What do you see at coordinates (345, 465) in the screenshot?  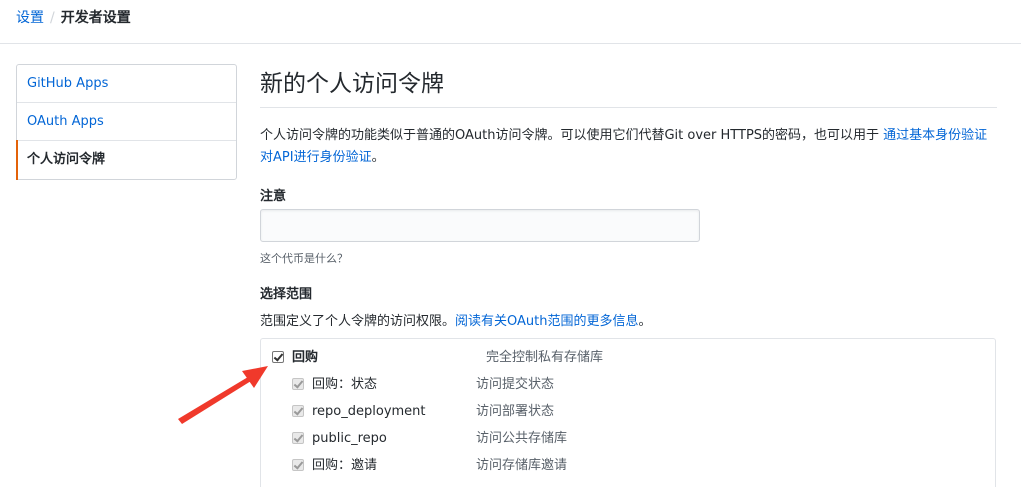 I see `scope-name: 回购：邀请` at bounding box center [345, 465].